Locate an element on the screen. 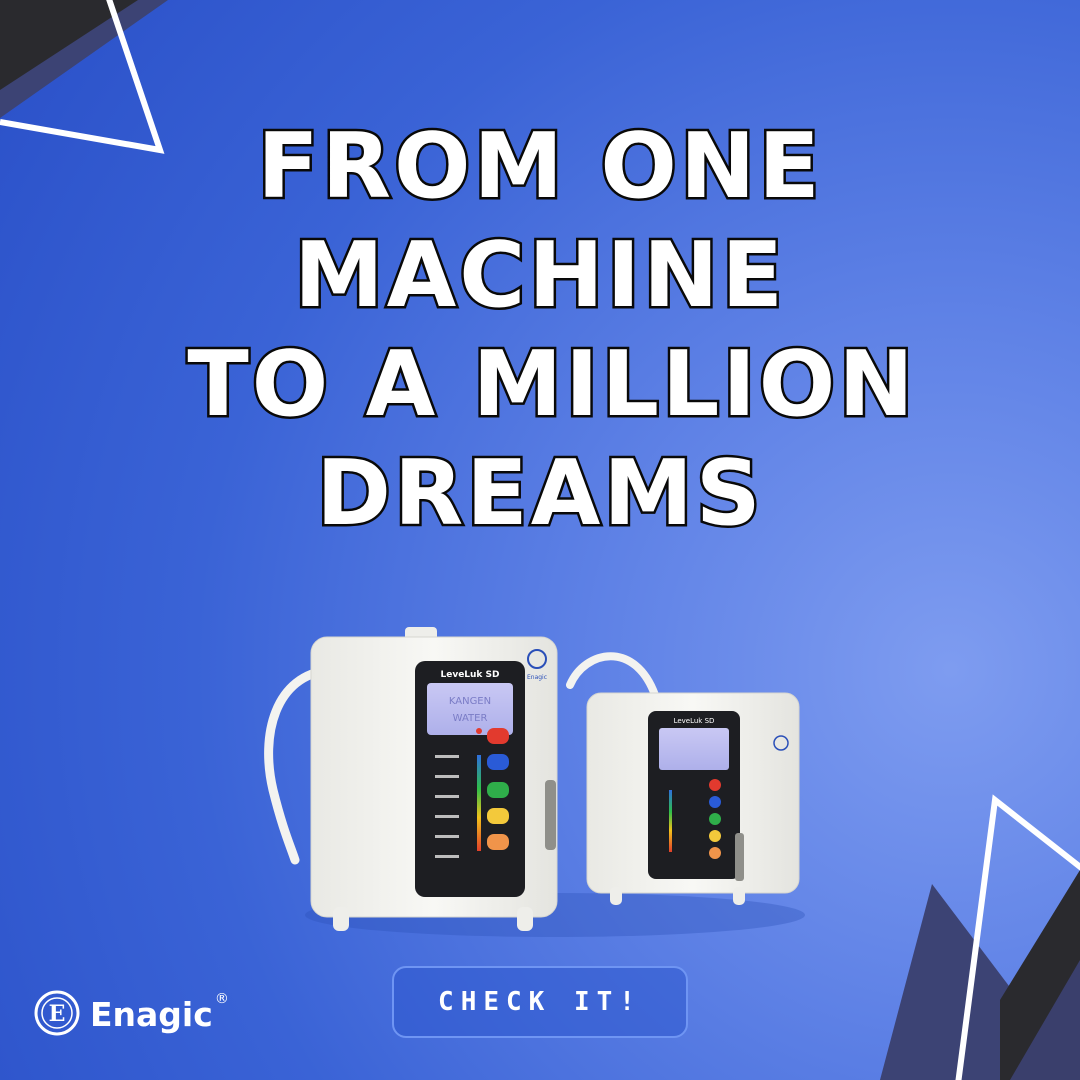 This screenshot has width=1080, height=1080. enagic-logo-icon: E is located at coordinates (57, 1013).